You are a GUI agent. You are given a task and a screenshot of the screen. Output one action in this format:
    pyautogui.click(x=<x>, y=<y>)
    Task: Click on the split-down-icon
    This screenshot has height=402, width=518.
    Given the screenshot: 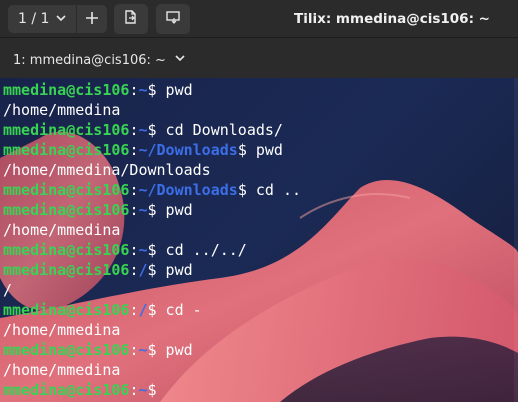 What is the action you would take?
    pyautogui.click(x=173, y=19)
    